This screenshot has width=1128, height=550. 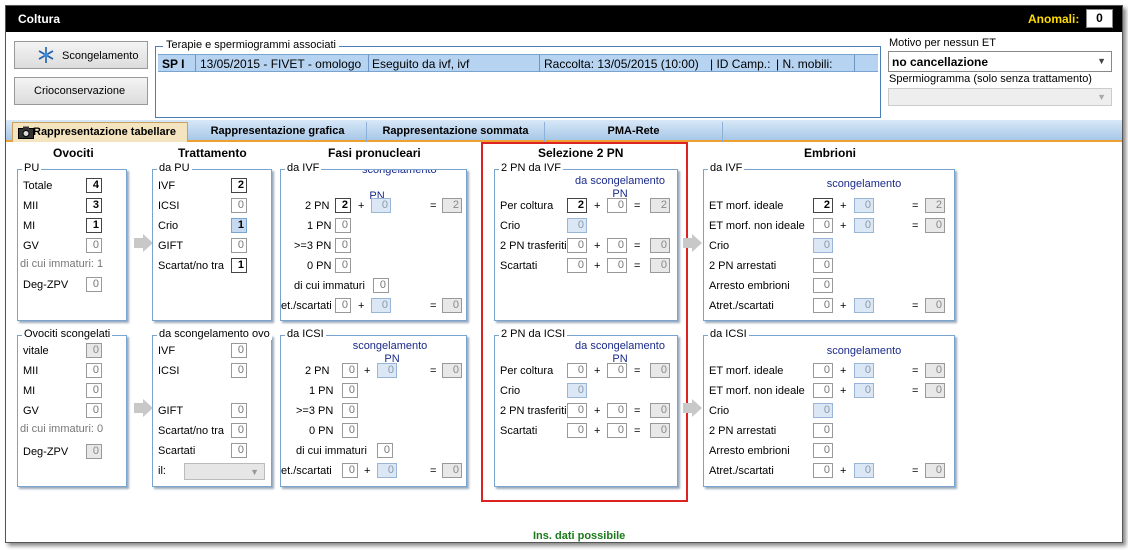 What do you see at coordinates (343, 245) in the screenshot?
I see `fasi-ivf-3pn-a: 0` at bounding box center [343, 245].